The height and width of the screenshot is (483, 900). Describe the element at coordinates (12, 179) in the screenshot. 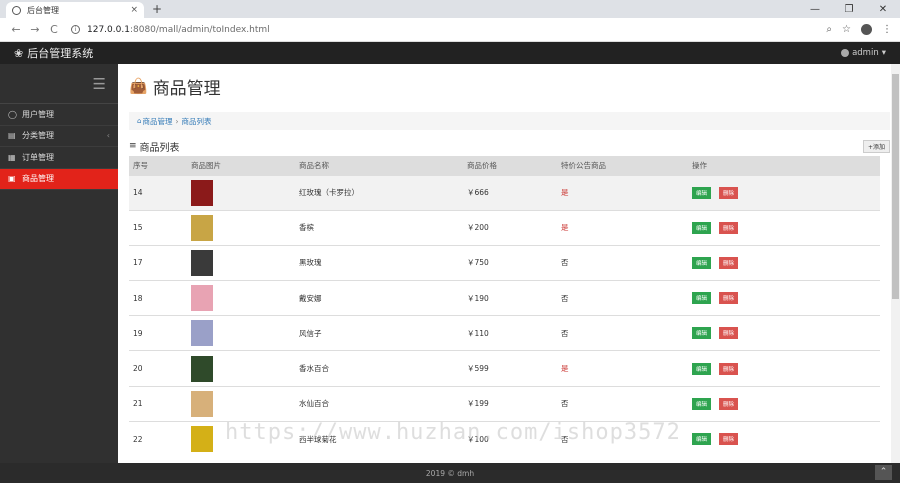

I see `bag-icon: ▣` at that location.